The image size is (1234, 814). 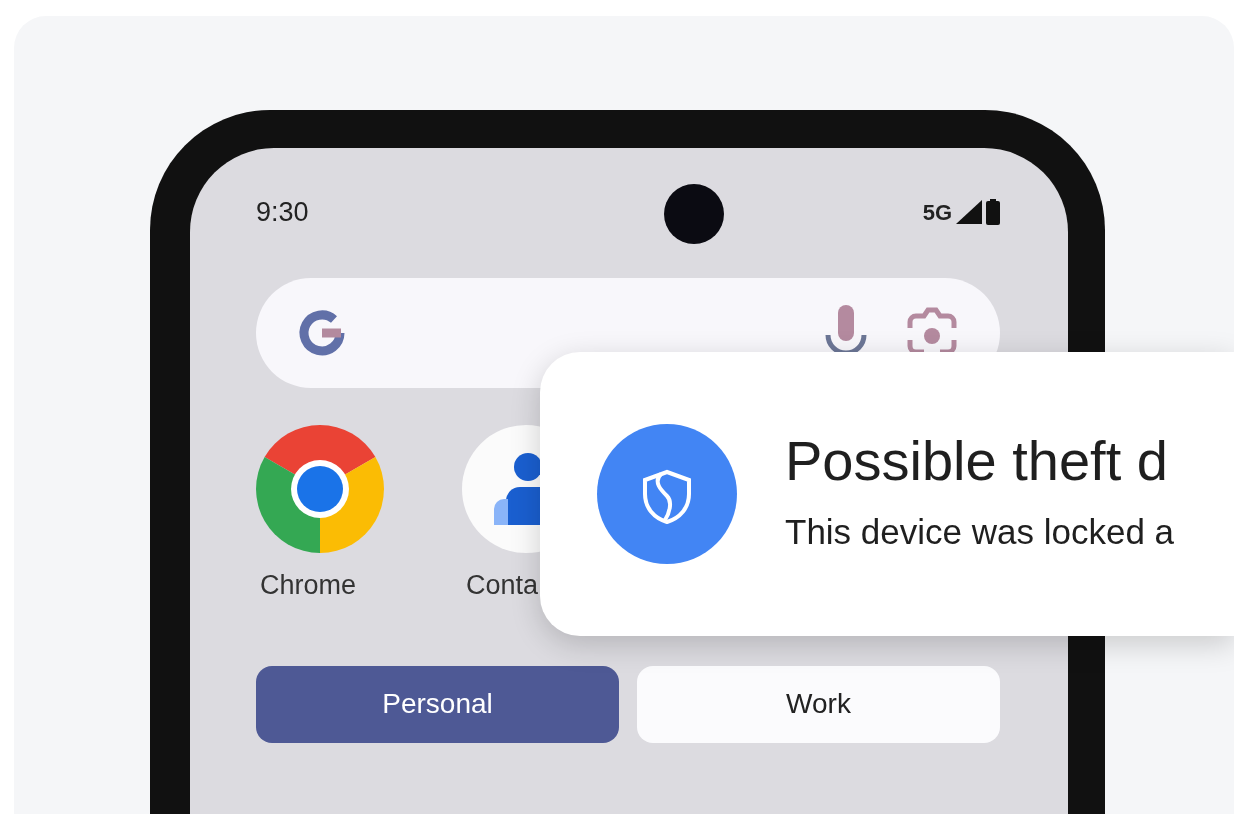 I want to click on app-label: Conta, so click(x=502, y=585).